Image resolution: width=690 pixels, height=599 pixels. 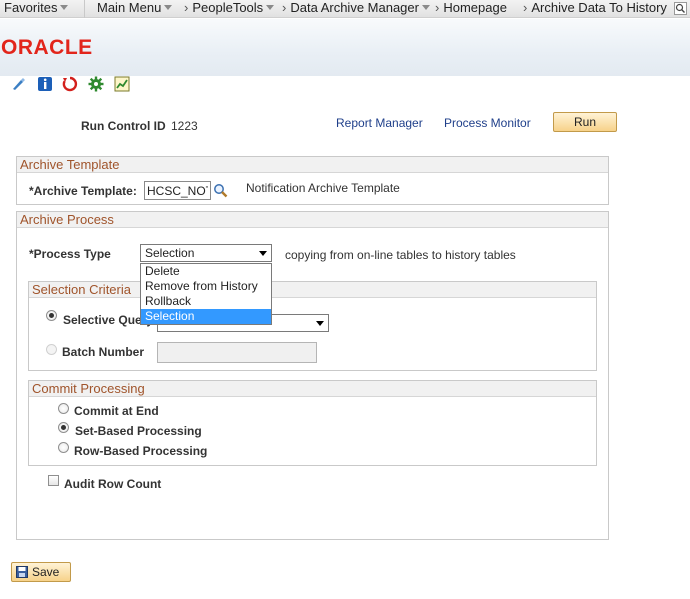 What do you see at coordinates (177, 190) in the screenshot?
I see `archive-template-input` at bounding box center [177, 190].